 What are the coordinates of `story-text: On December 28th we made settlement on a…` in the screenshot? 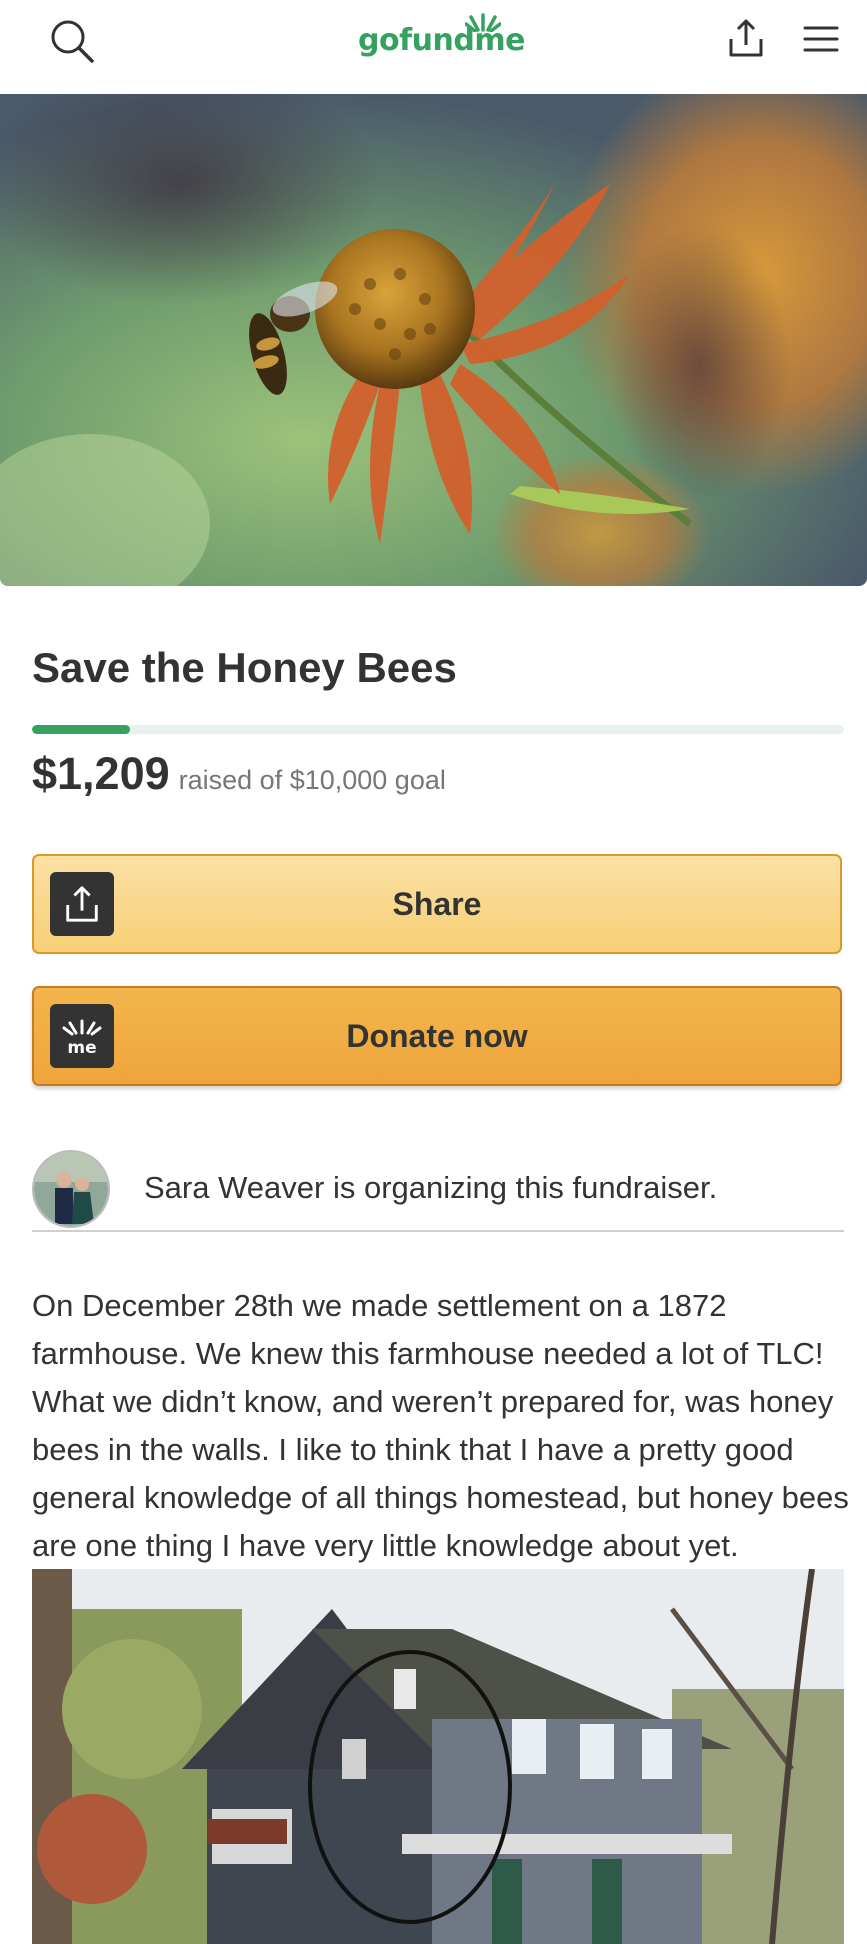 It's located at (440, 1425).